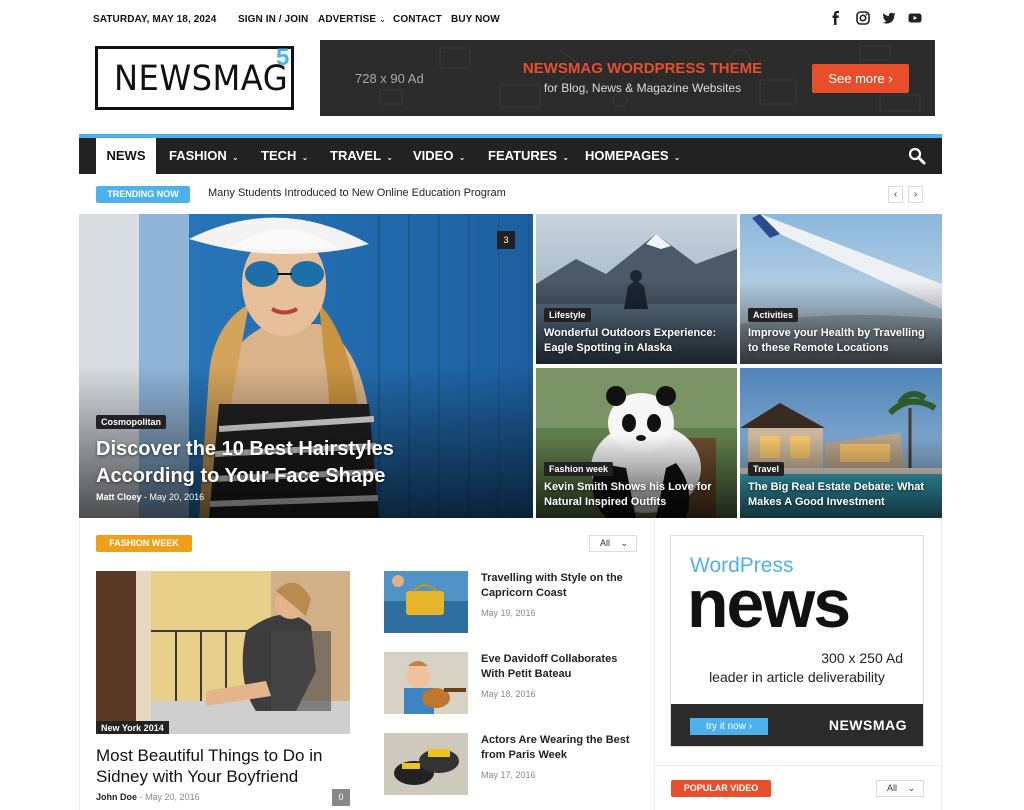 The width and height of the screenshot is (1024, 810). What do you see at coordinates (204, 156) in the screenshot?
I see `nav-item-fashion: FASHION ⌄` at bounding box center [204, 156].